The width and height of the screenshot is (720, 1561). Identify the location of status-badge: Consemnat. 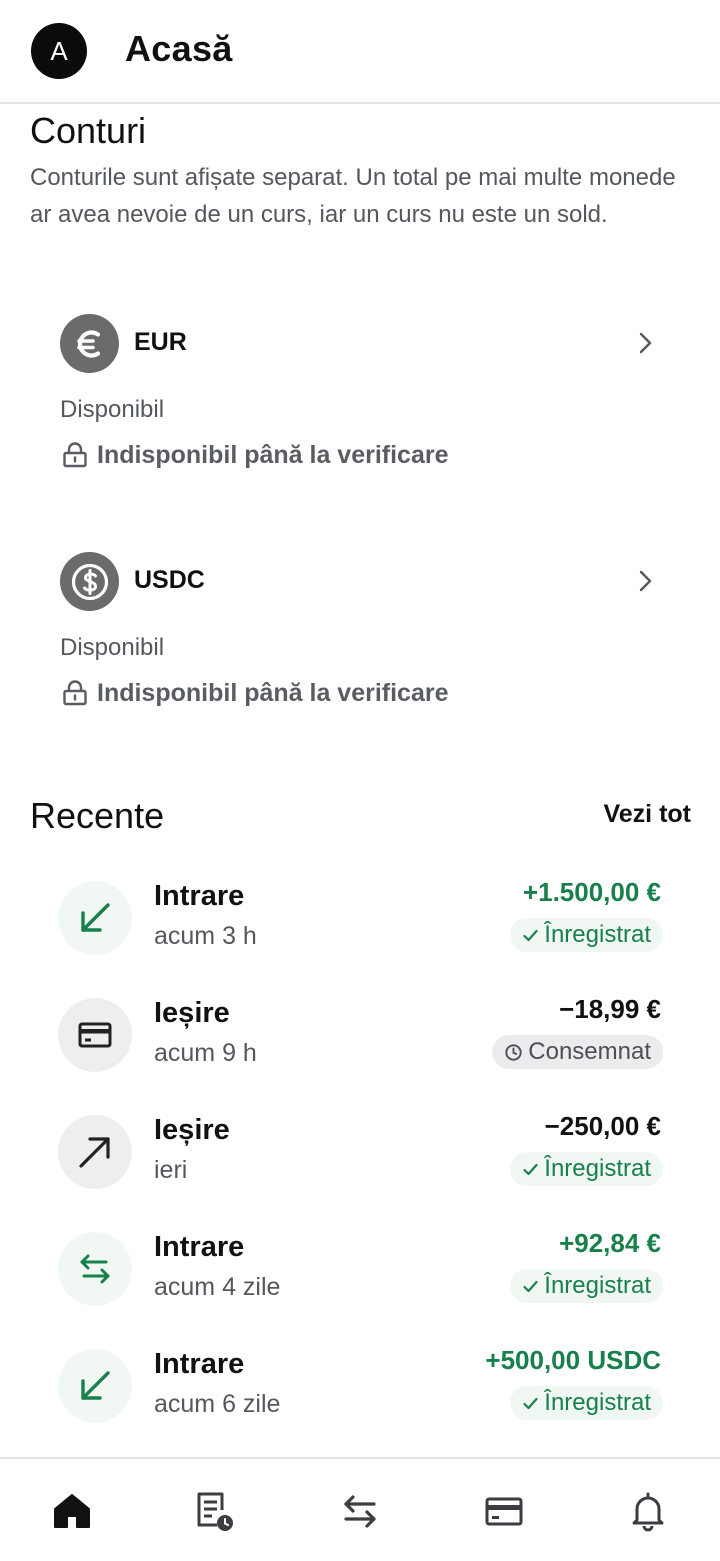
(577, 1052).